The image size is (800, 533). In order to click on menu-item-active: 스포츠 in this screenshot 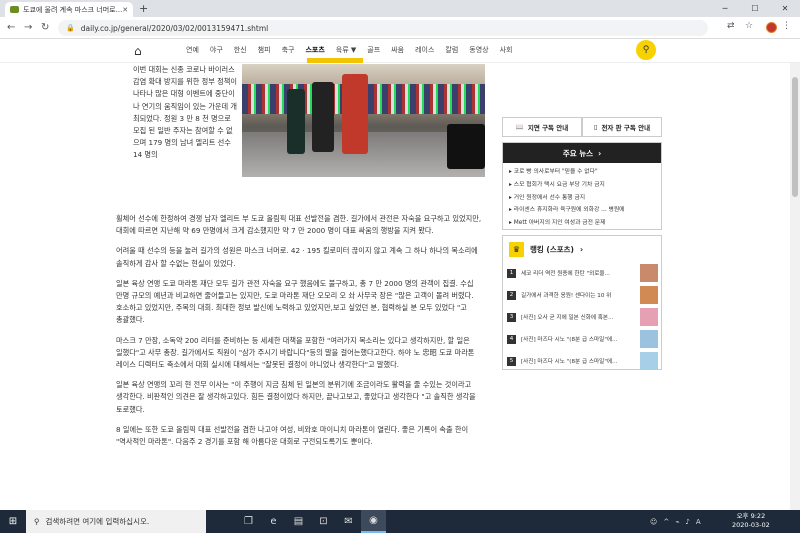, I will do `click(314, 50)`.